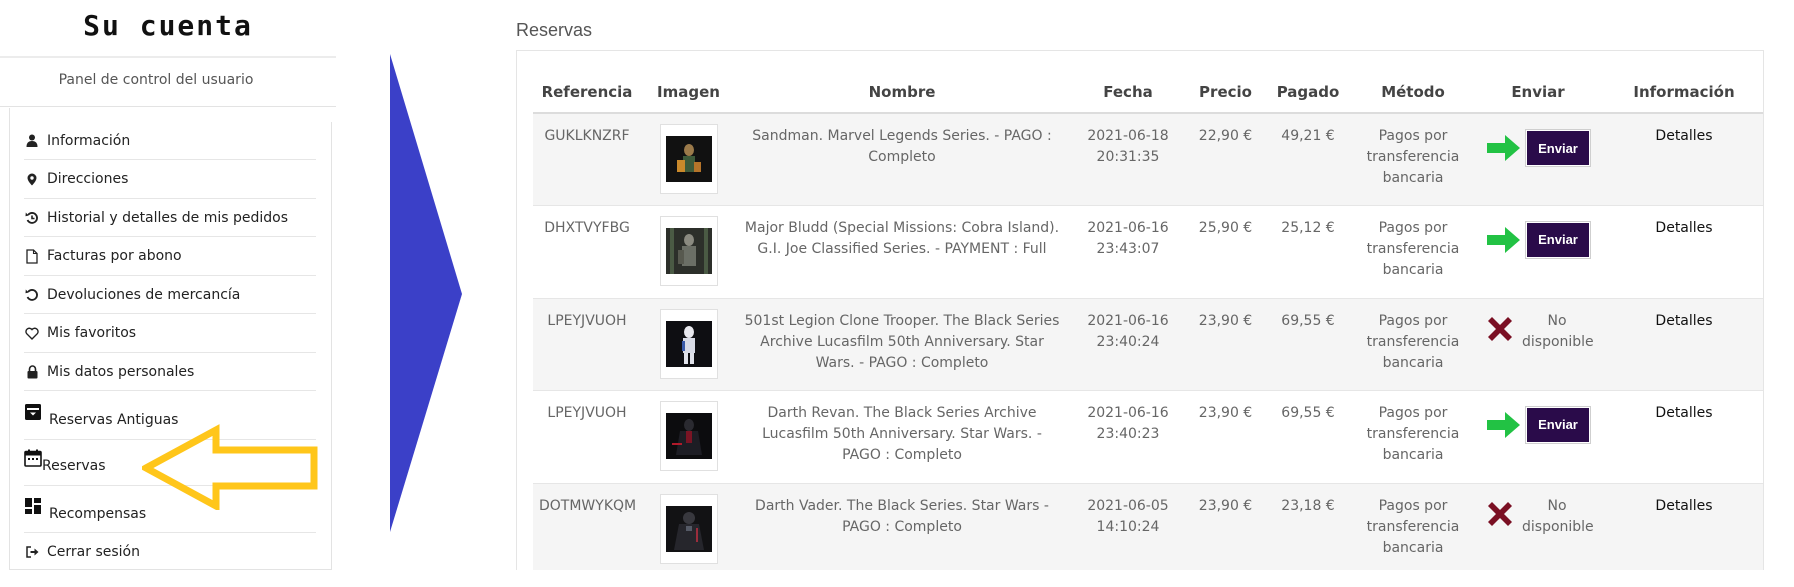  Describe the element at coordinates (33, 458) in the screenshot. I see `calendar-icon` at that location.